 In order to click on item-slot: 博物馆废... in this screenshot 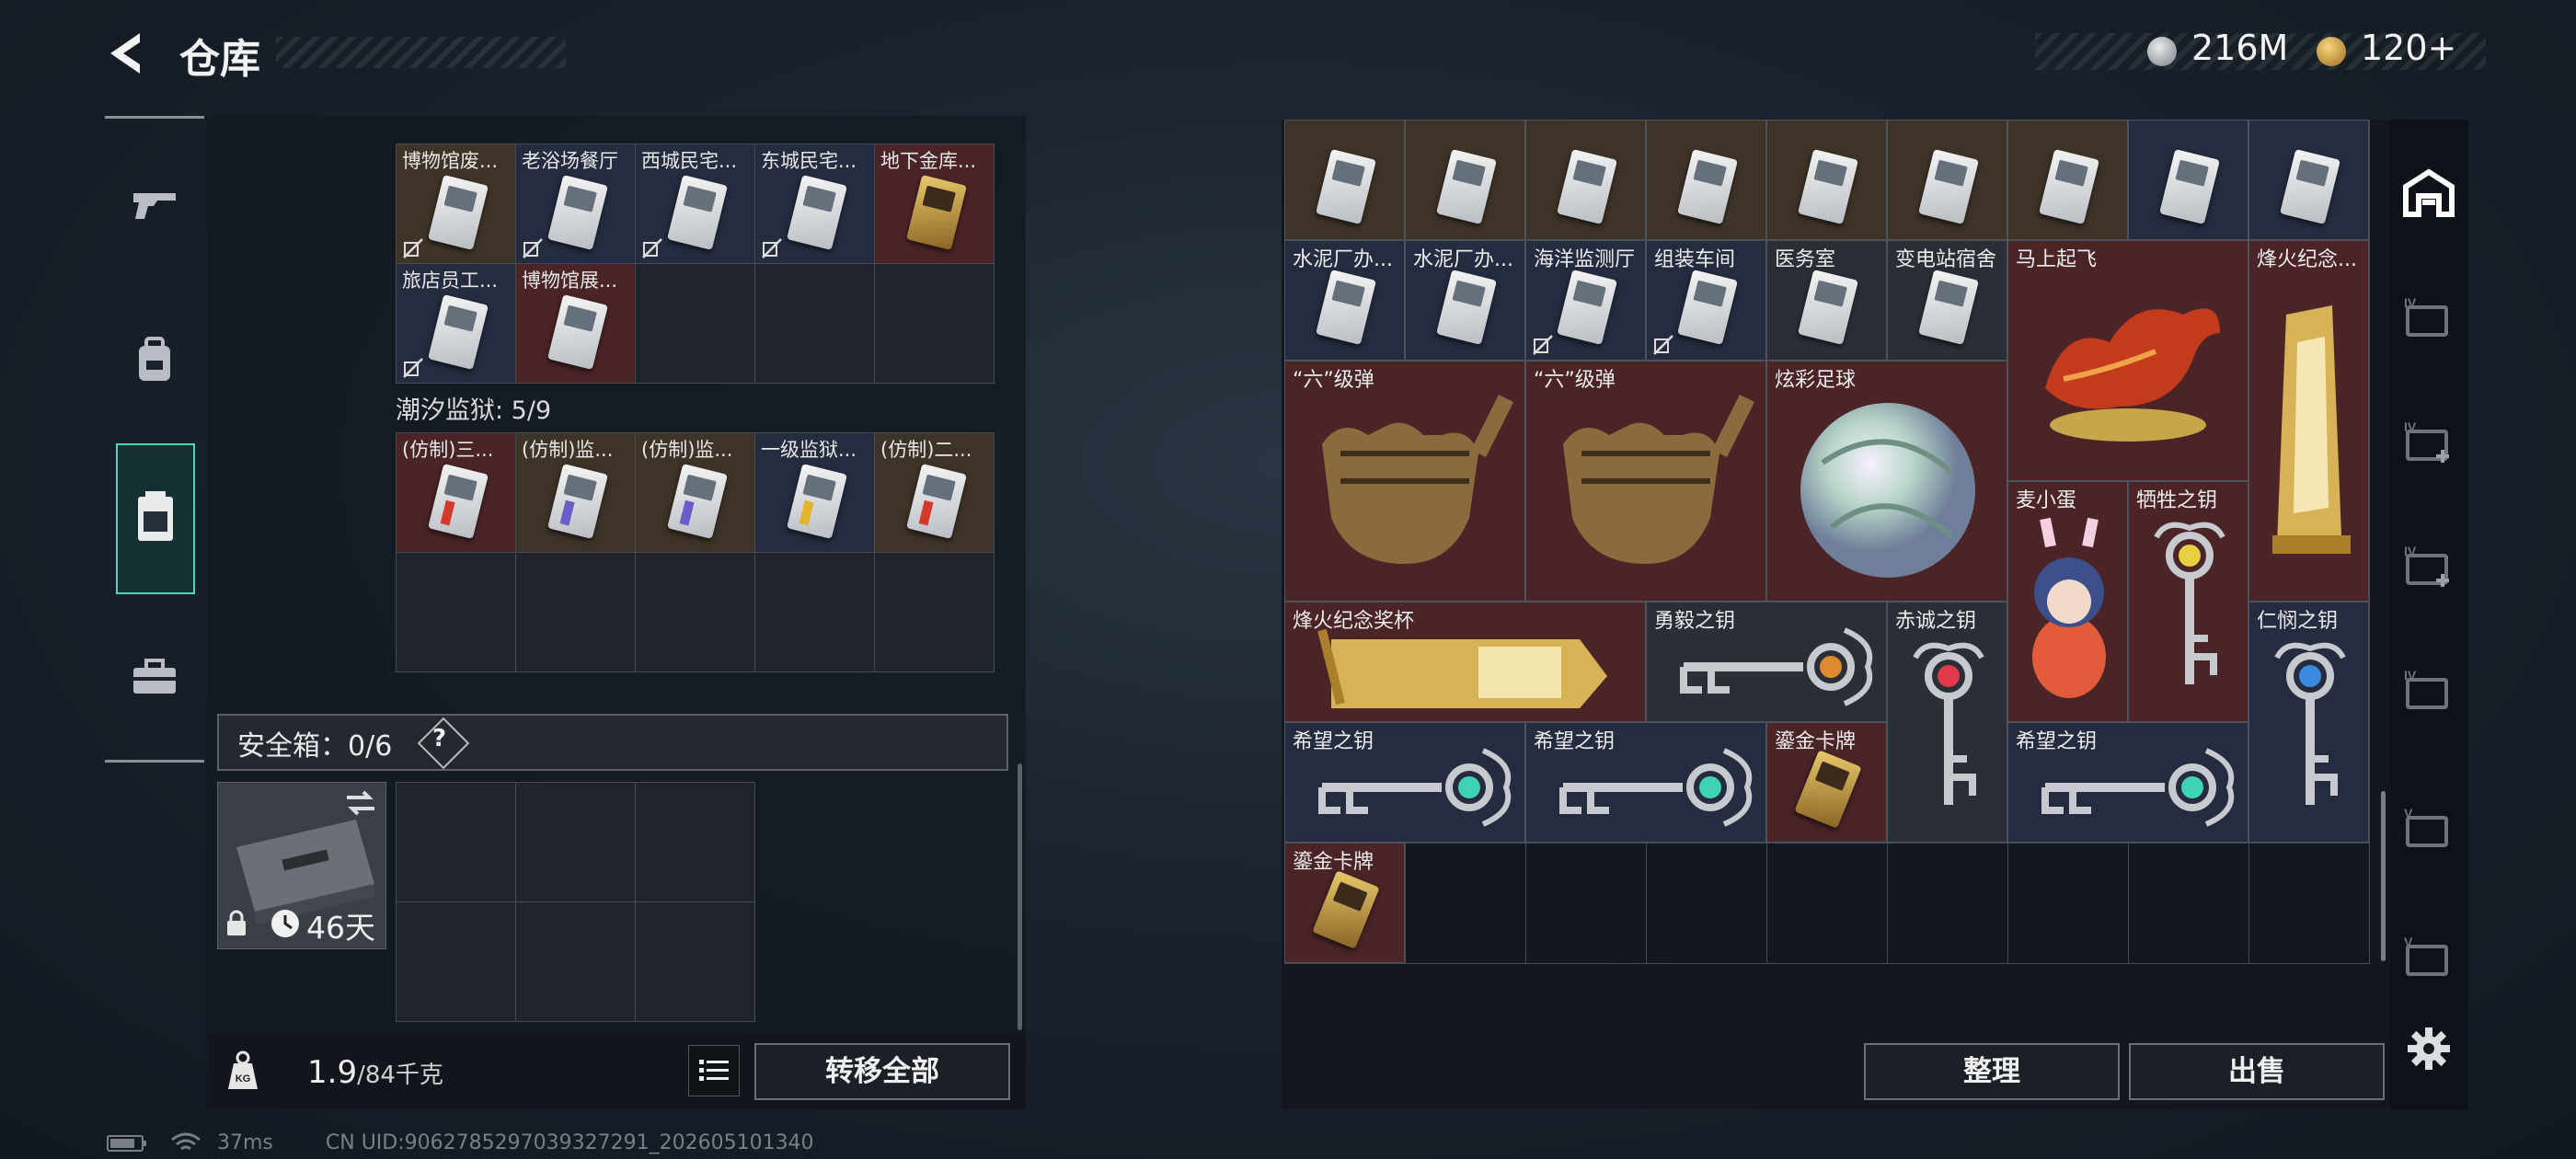, I will do `click(456, 204)`.